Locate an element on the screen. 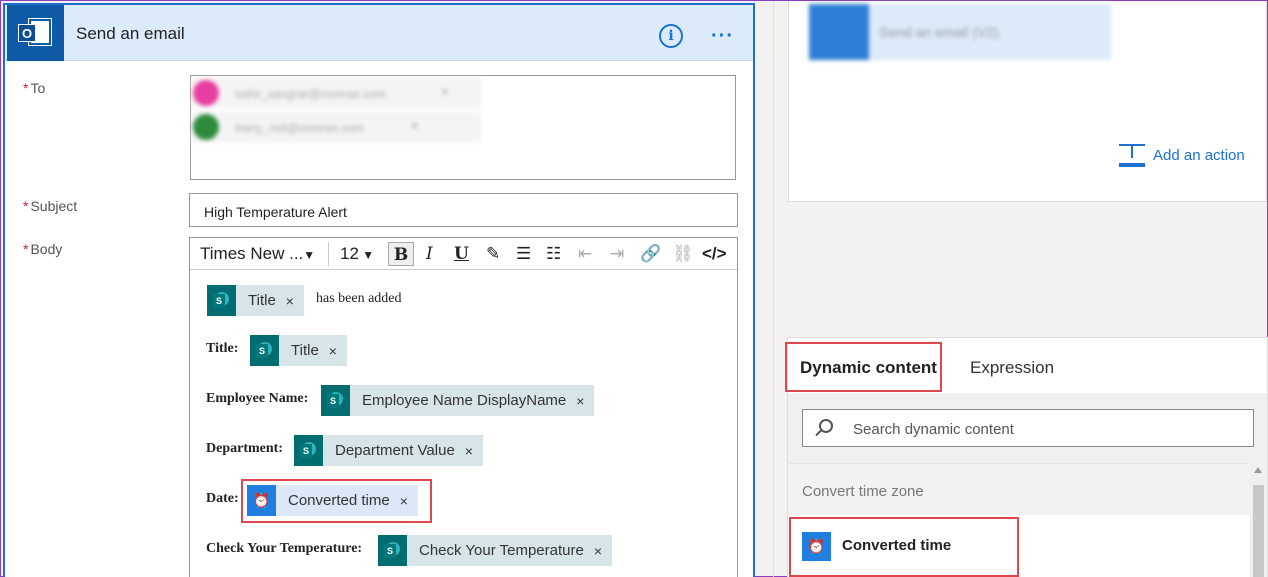 The height and width of the screenshot is (577, 1268). add-action-button: Add an action is located at coordinates (1182, 155).